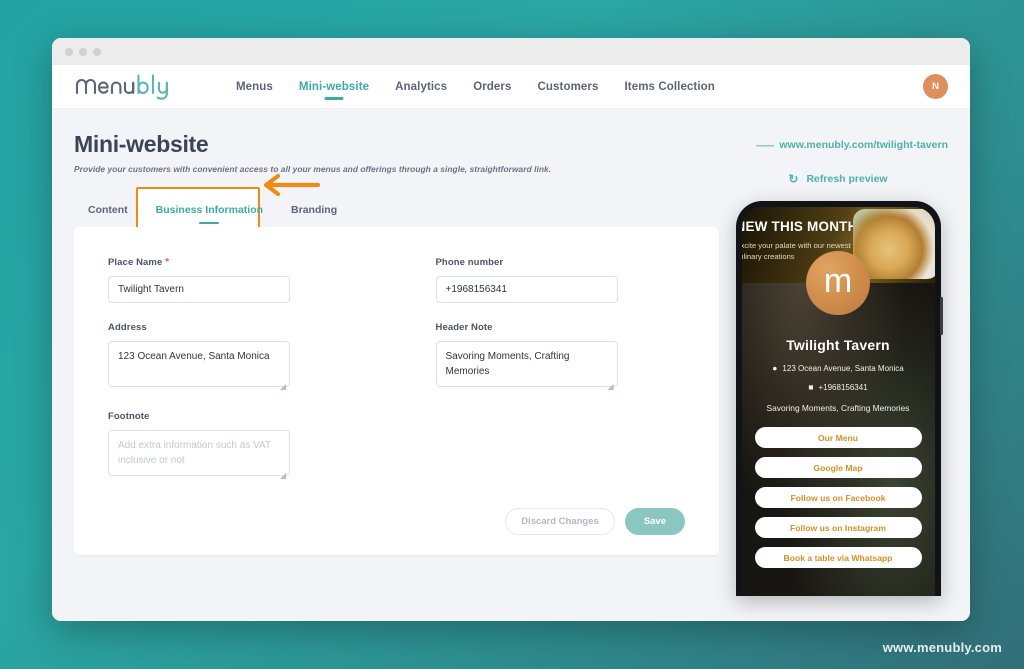  What do you see at coordinates (838, 345) in the screenshot?
I see `preview-business-name: Twilight Tavern` at bounding box center [838, 345].